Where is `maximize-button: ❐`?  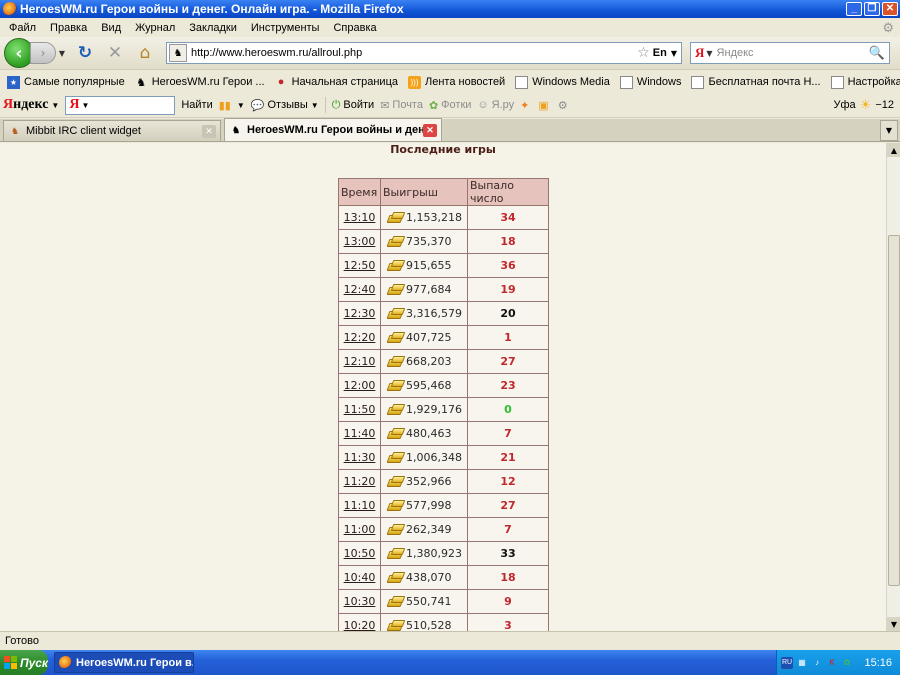 maximize-button: ❐ is located at coordinates (872, 9).